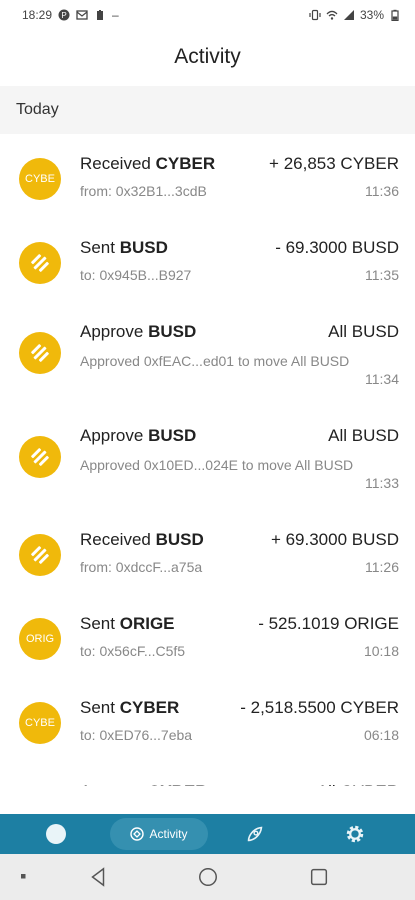 The height and width of the screenshot is (900, 415). I want to click on activity-amount: - 2,518.5500 CYBER, so click(319, 707).